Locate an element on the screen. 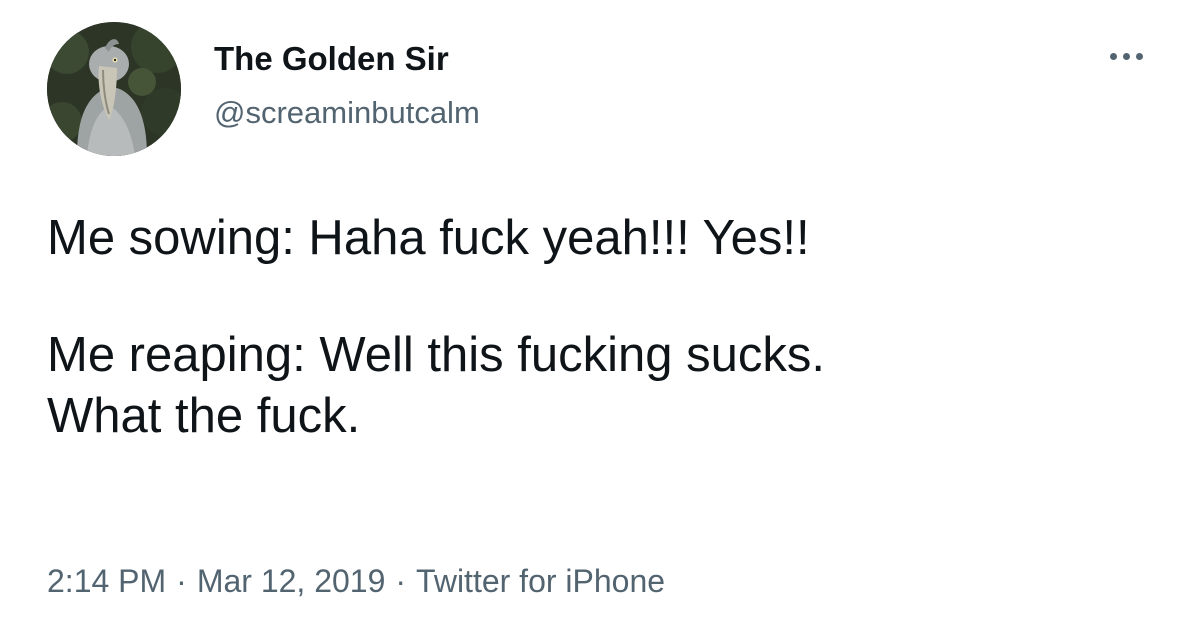  author-handle: @screaminbutcalm is located at coordinates (347, 113).